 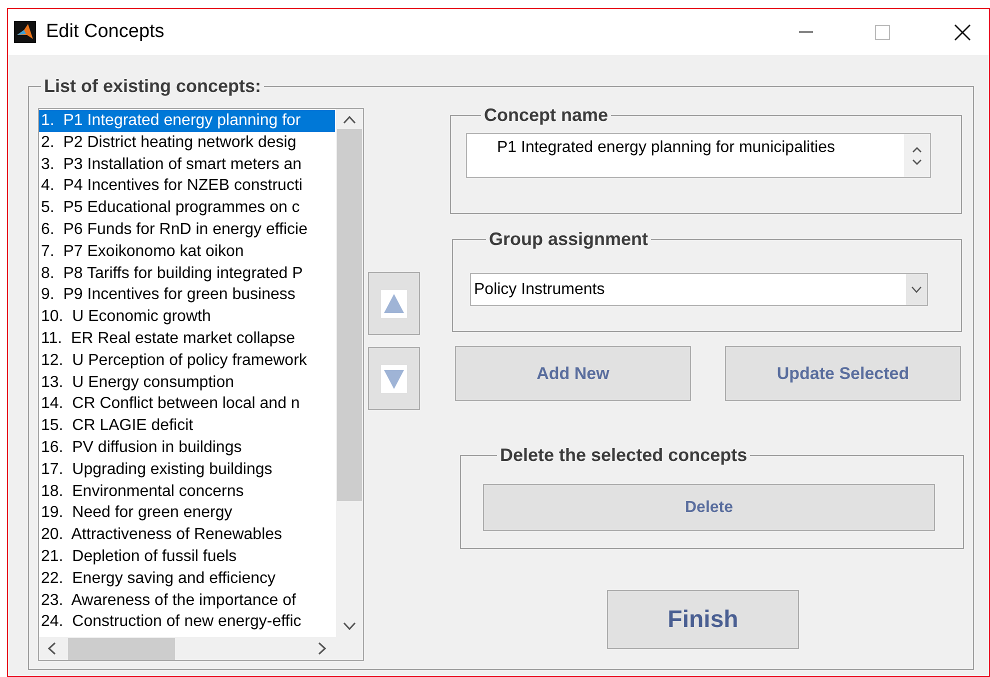 What do you see at coordinates (394, 304) in the screenshot?
I see `triangle-up-icon` at bounding box center [394, 304].